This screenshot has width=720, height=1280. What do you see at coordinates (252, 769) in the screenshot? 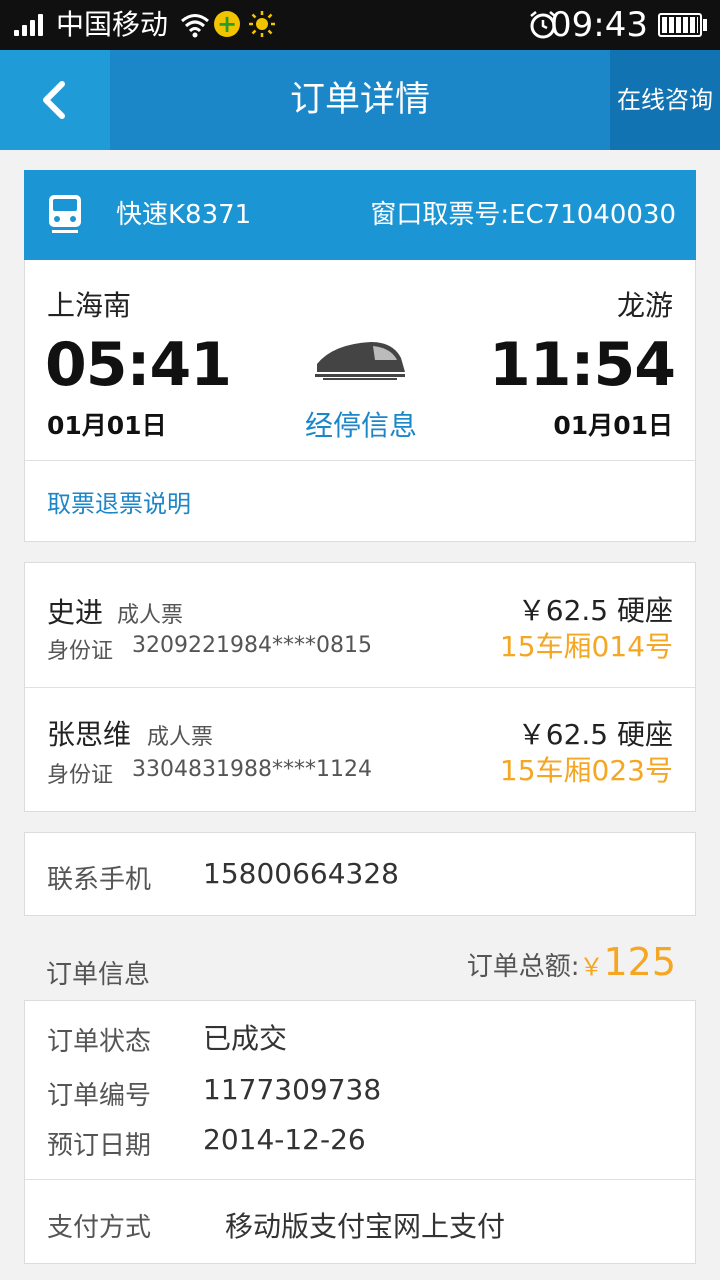
I see `id-number: 3304831988****1124` at bounding box center [252, 769].